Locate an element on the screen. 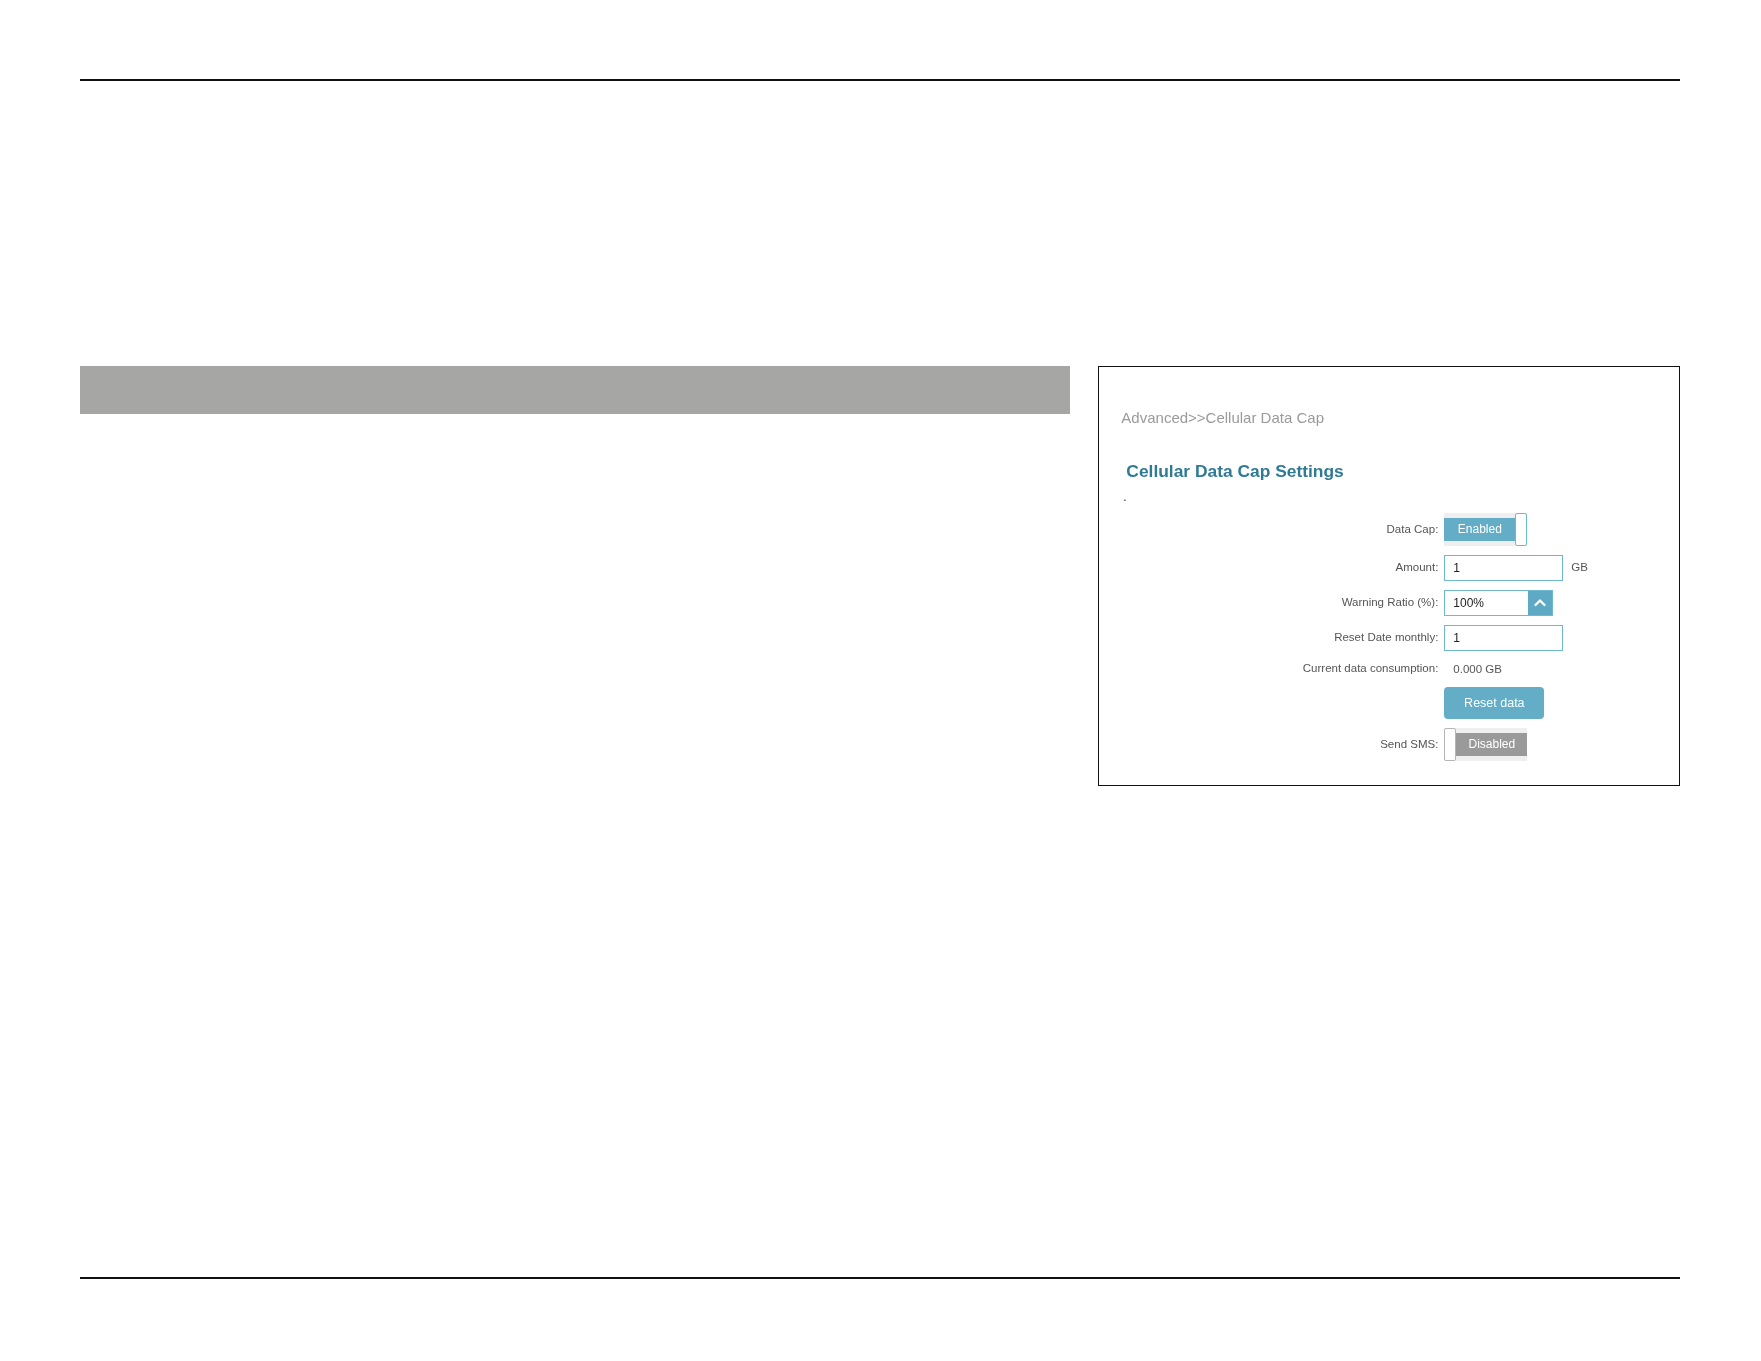 Image resolution: width=1761 pixels, height=1361 pixels. value-text: 0.000 GB is located at coordinates (1477, 669).